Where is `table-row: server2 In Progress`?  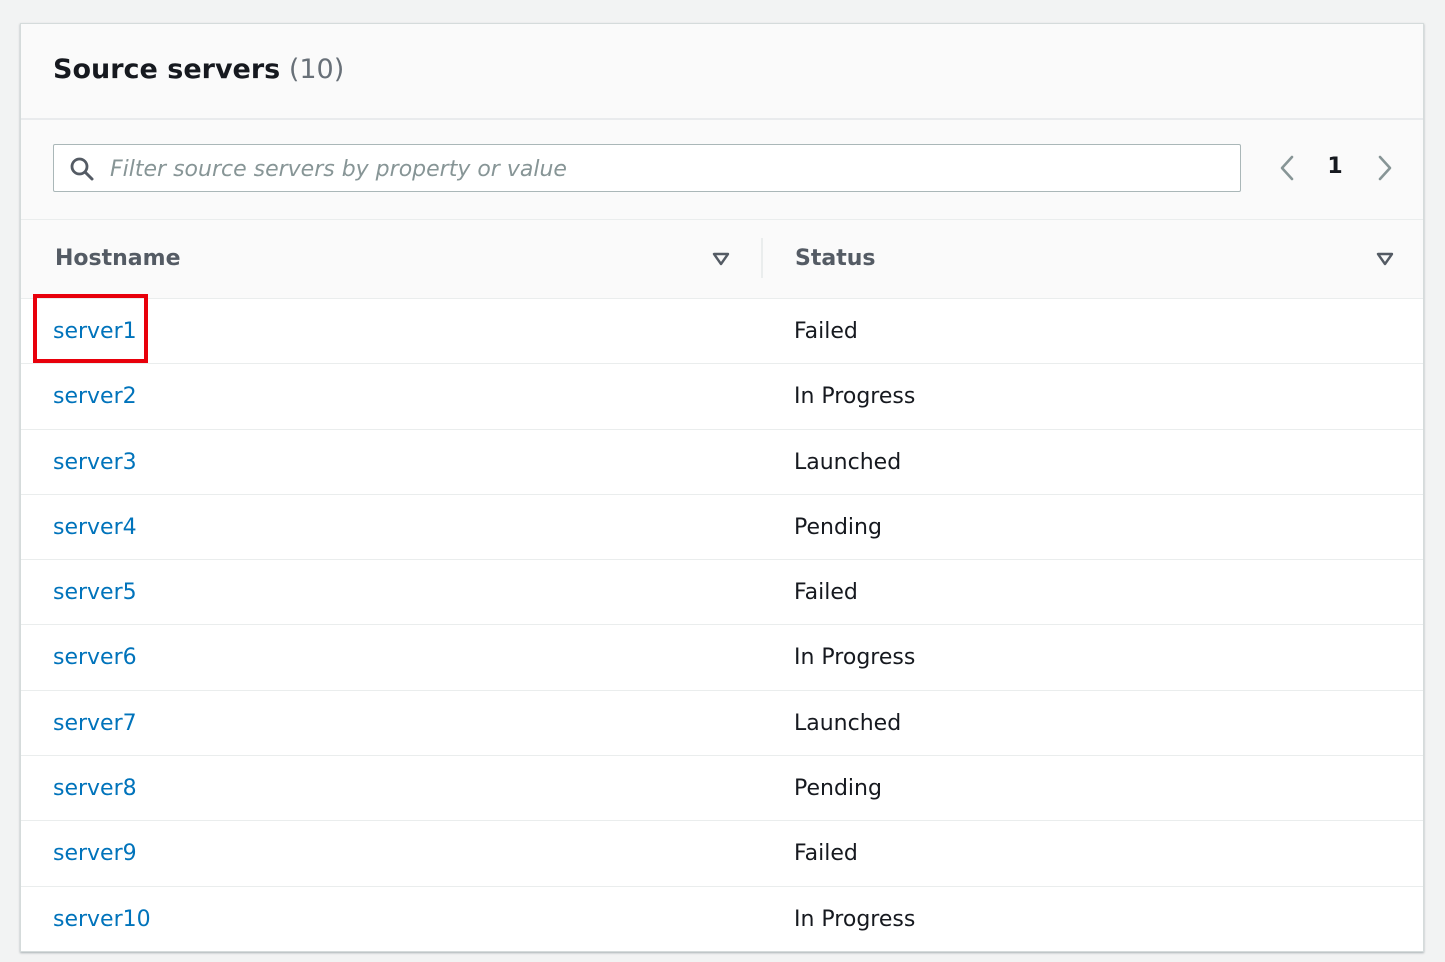
table-row: server2 In Progress is located at coordinates (722, 397).